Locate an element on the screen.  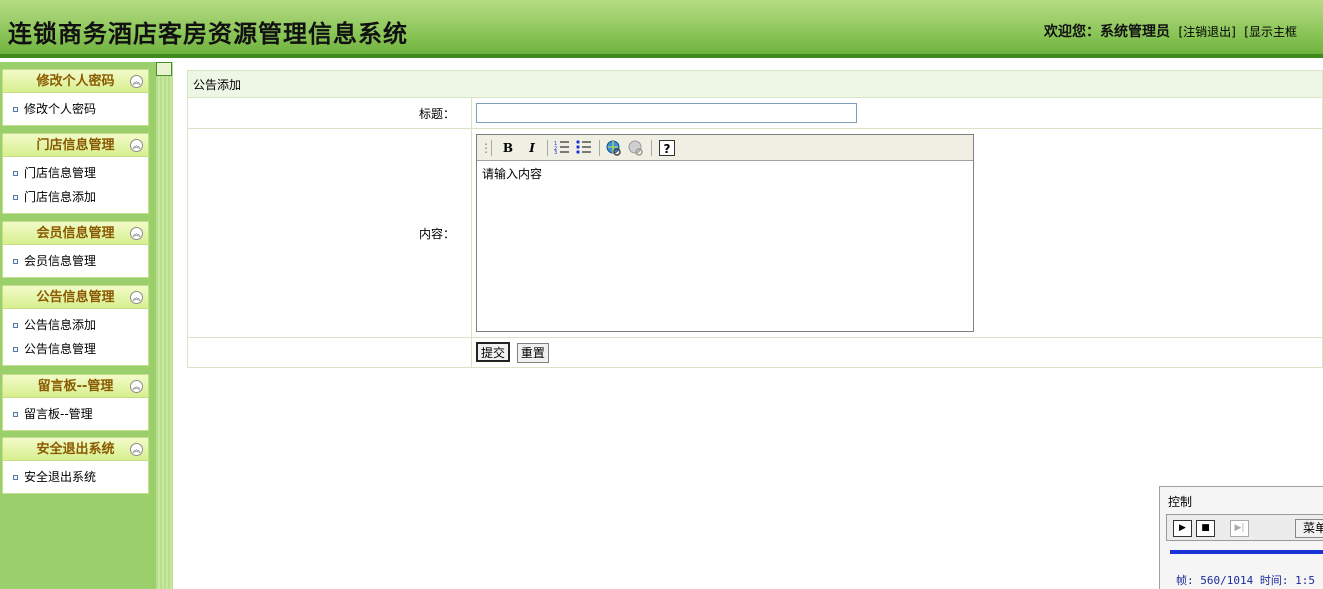
sidebar-item-change-password: 修改个人密码 is located at coordinates (75, 109).